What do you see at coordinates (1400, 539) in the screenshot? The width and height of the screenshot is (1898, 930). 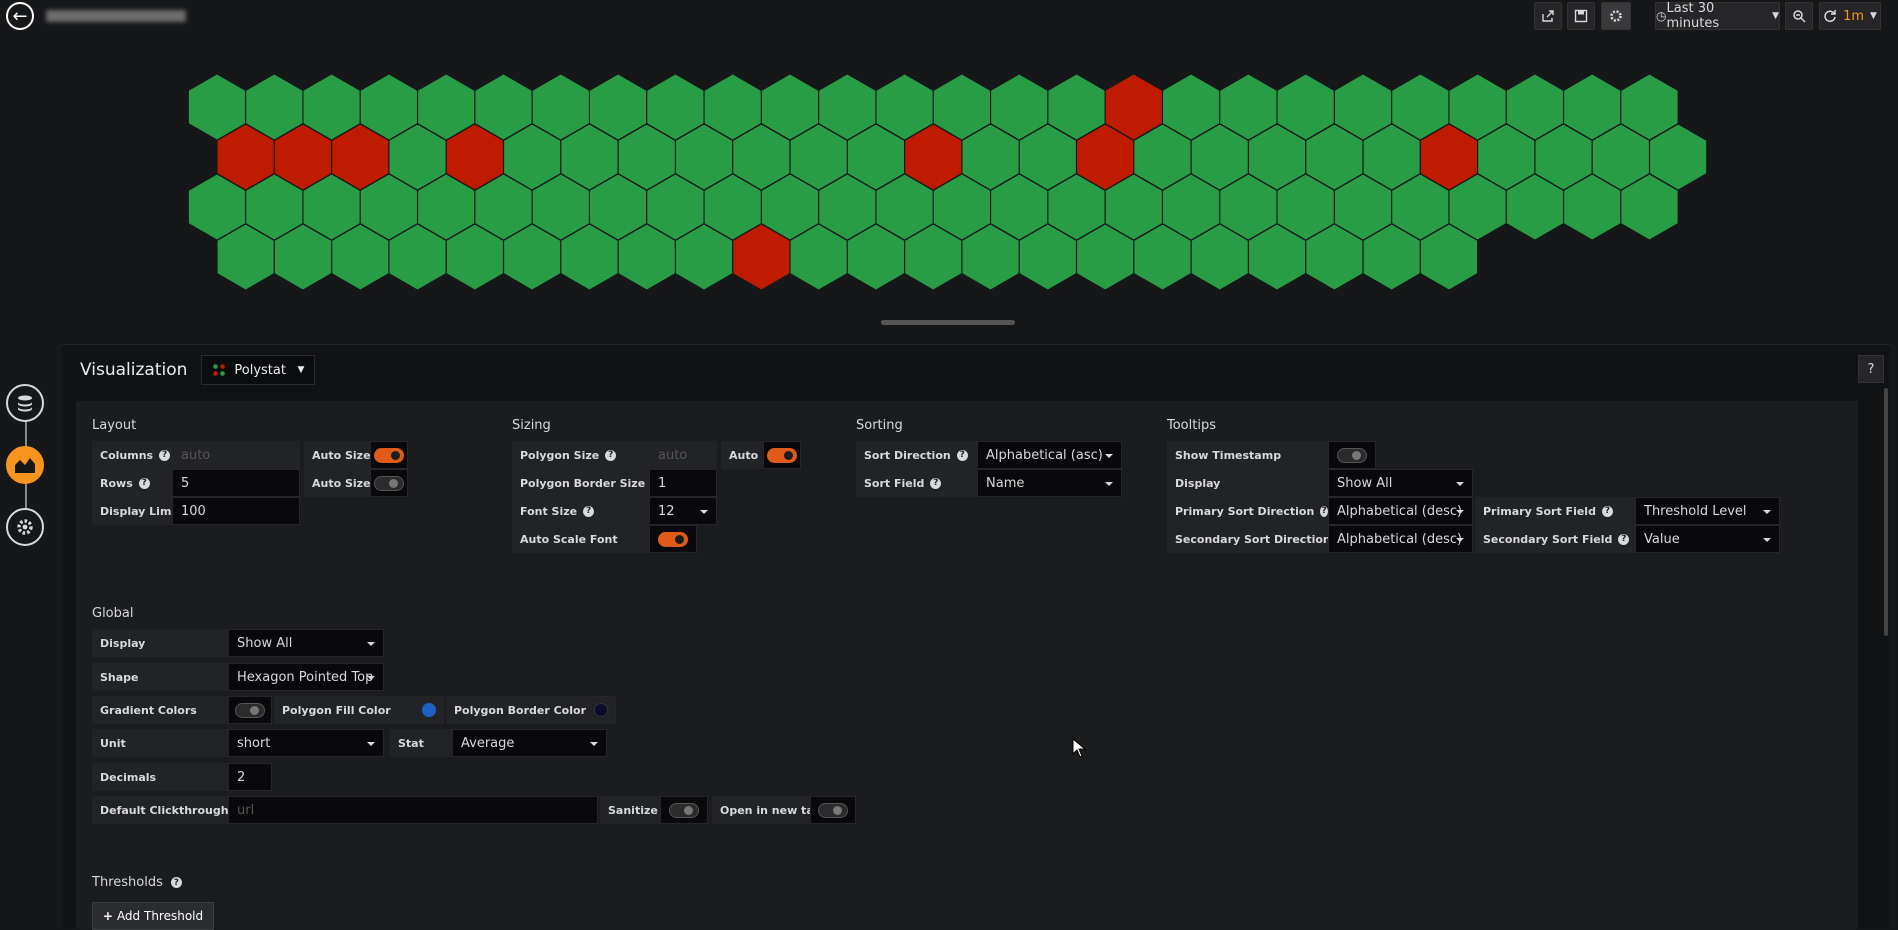 I see `secondary-sort-direction-select: Alphabetical (desc)` at bounding box center [1400, 539].